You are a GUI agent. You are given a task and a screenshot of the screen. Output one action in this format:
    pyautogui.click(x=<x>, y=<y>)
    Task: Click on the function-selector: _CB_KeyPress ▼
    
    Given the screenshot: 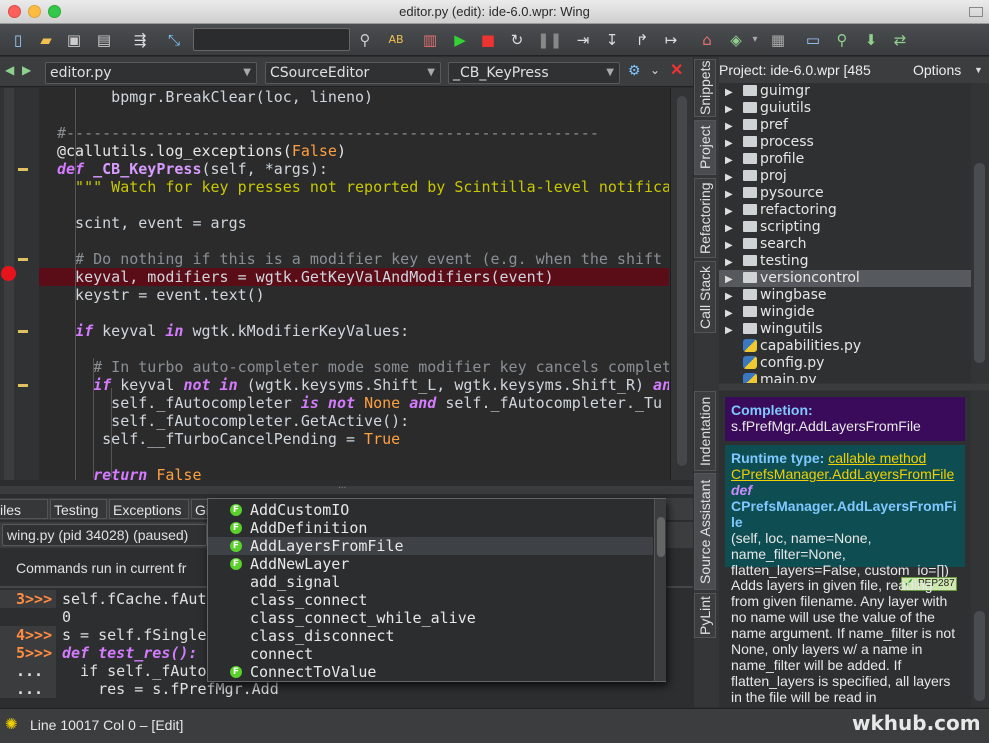 What is the action you would take?
    pyautogui.click(x=534, y=73)
    